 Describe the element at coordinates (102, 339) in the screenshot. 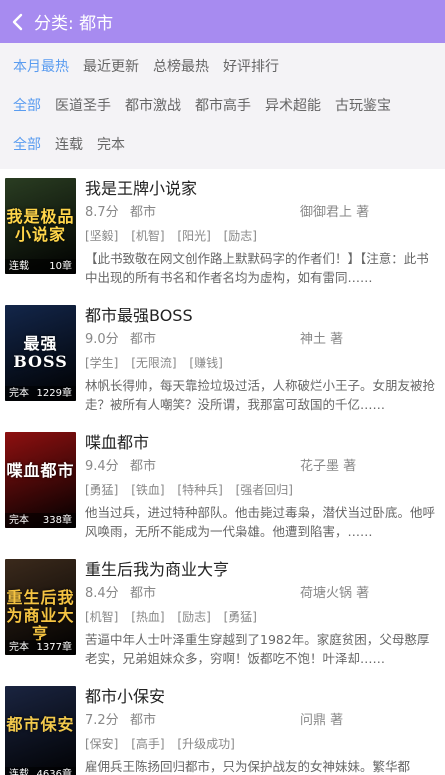

I see `book-score: 9.0分` at that location.